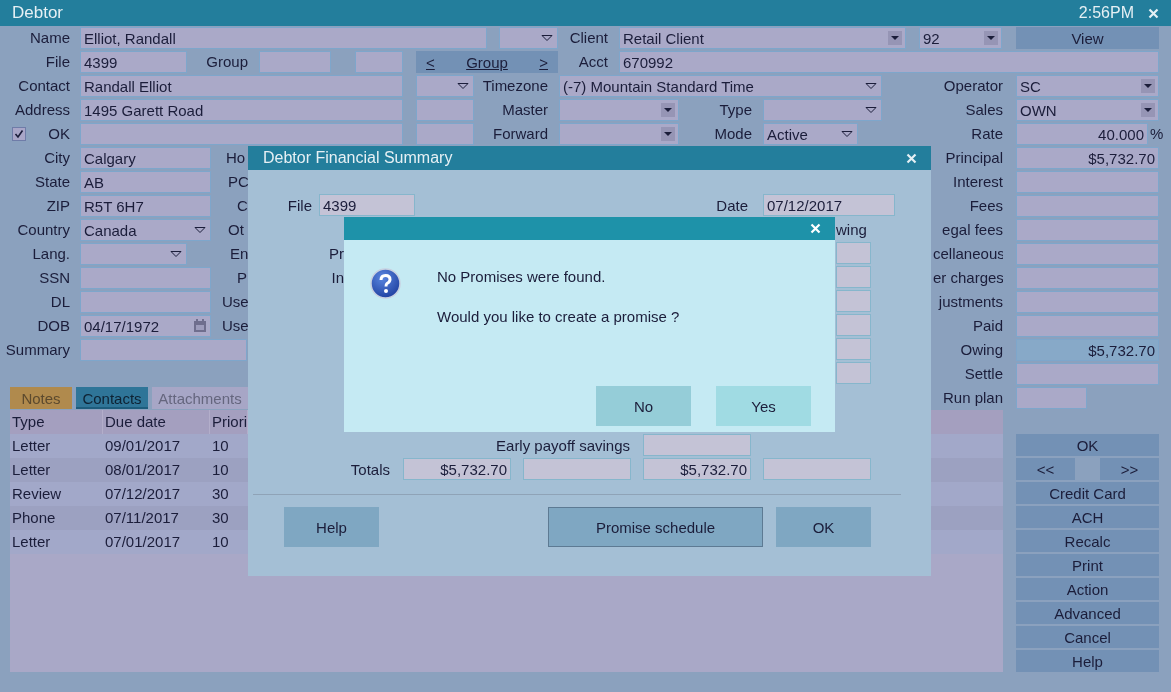 The height and width of the screenshot is (692, 1171). What do you see at coordinates (810, 134) in the screenshot?
I see `dropdown-field: Active` at bounding box center [810, 134].